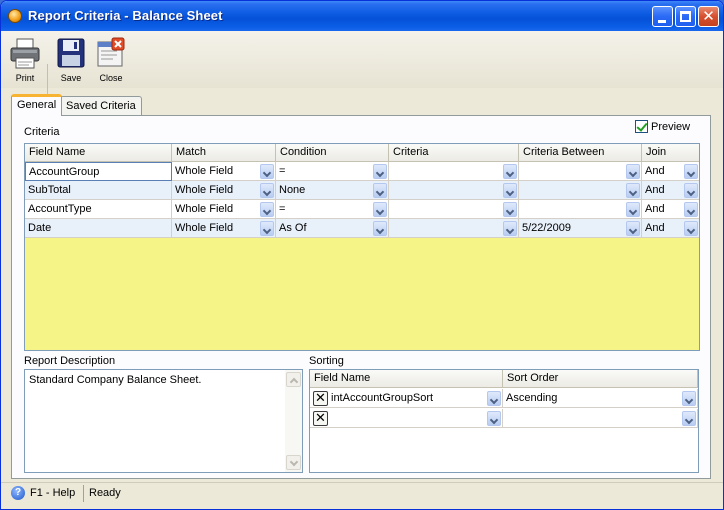 This screenshot has height=510, width=724. What do you see at coordinates (224, 153) in the screenshot?
I see `column-header-match: Match` at bounding box center [224, 153].